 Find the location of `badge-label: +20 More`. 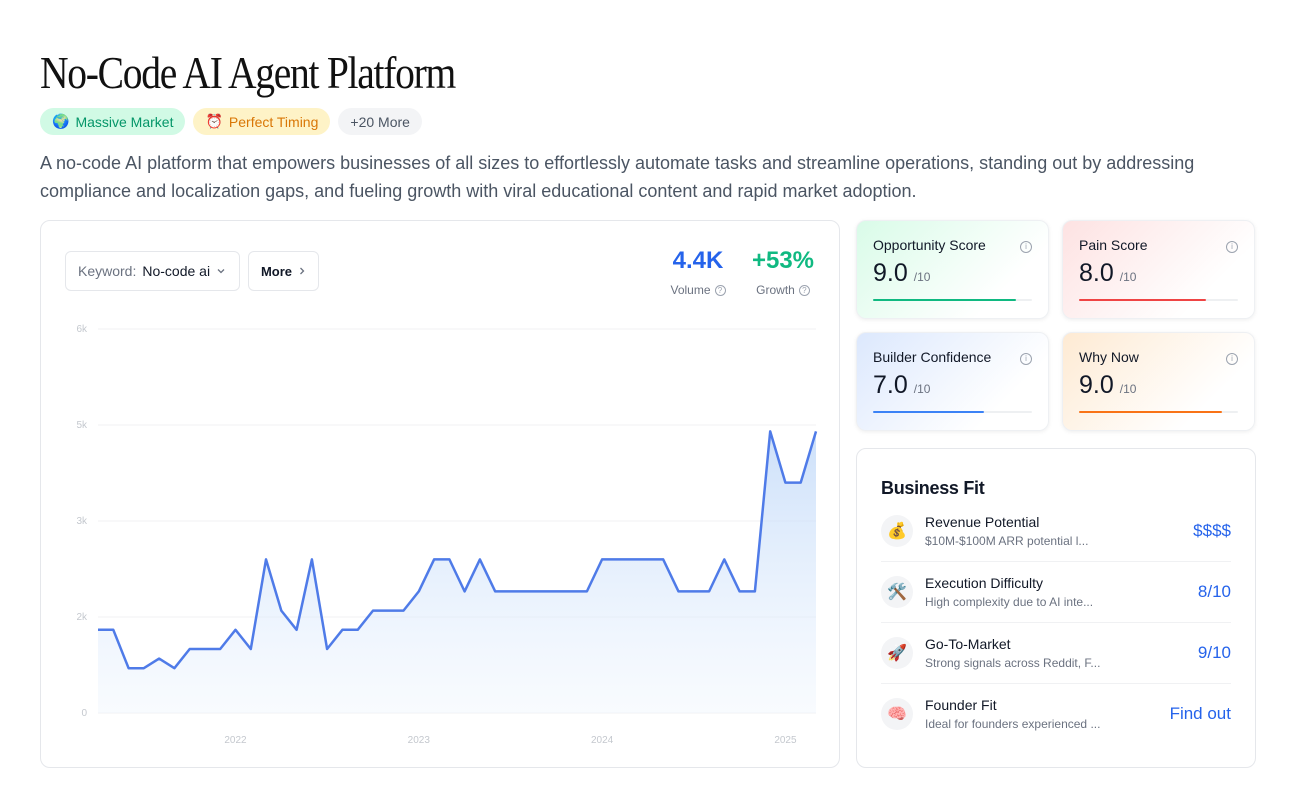

badge-label: +20 More is located at coordinates (380, 121).